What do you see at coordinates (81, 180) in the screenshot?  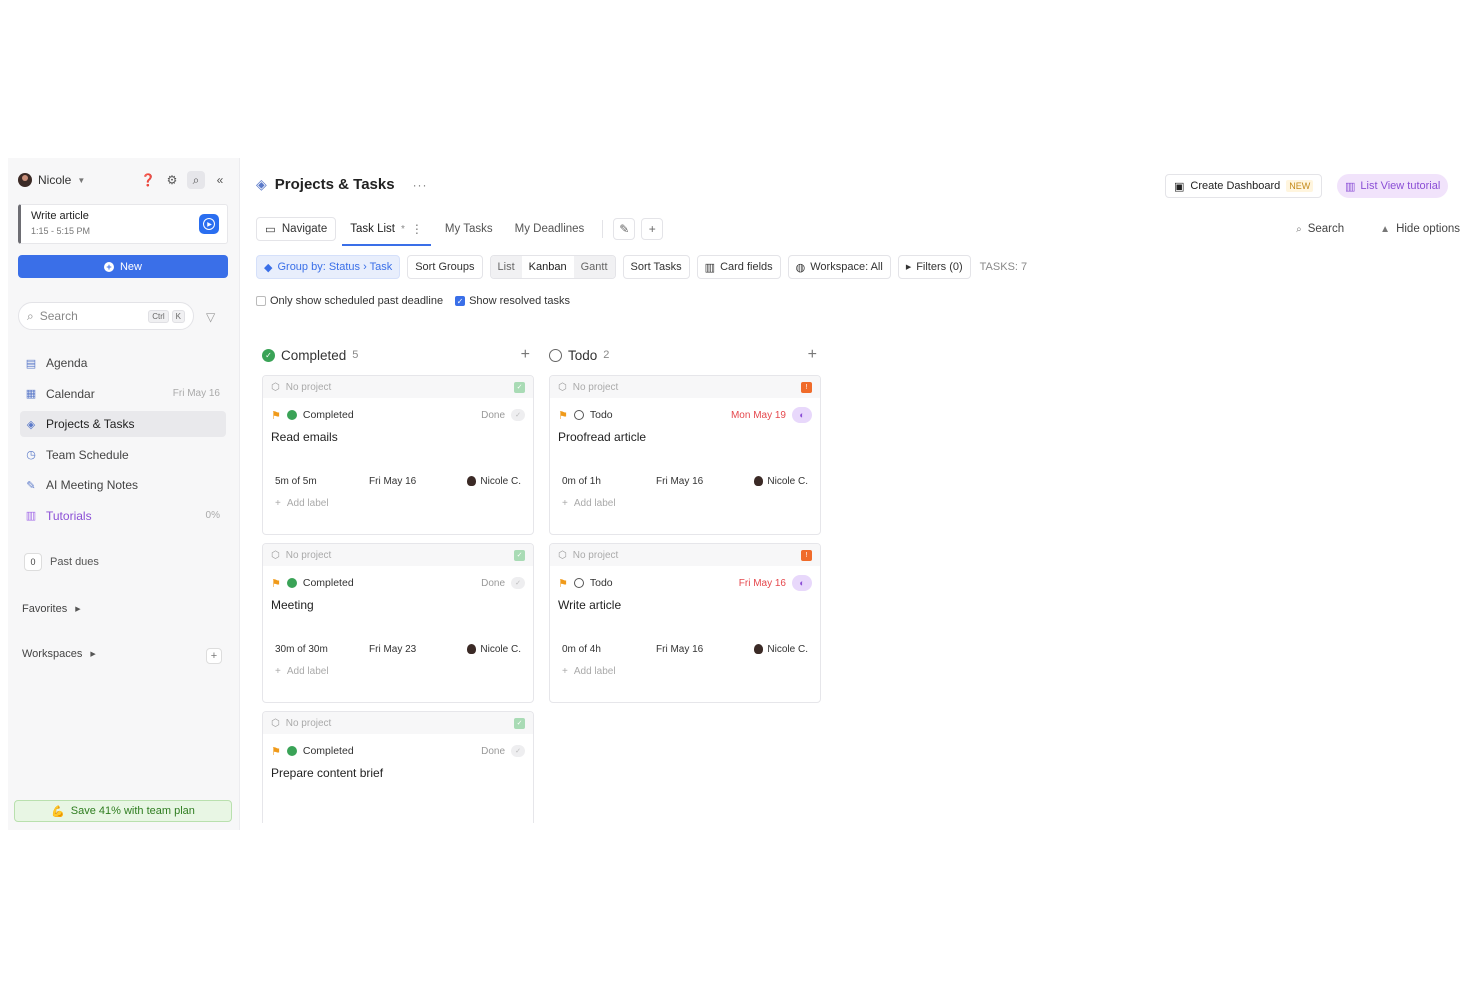 I see `chevron-down-icon: ▼` at bounding box center [81, 180].